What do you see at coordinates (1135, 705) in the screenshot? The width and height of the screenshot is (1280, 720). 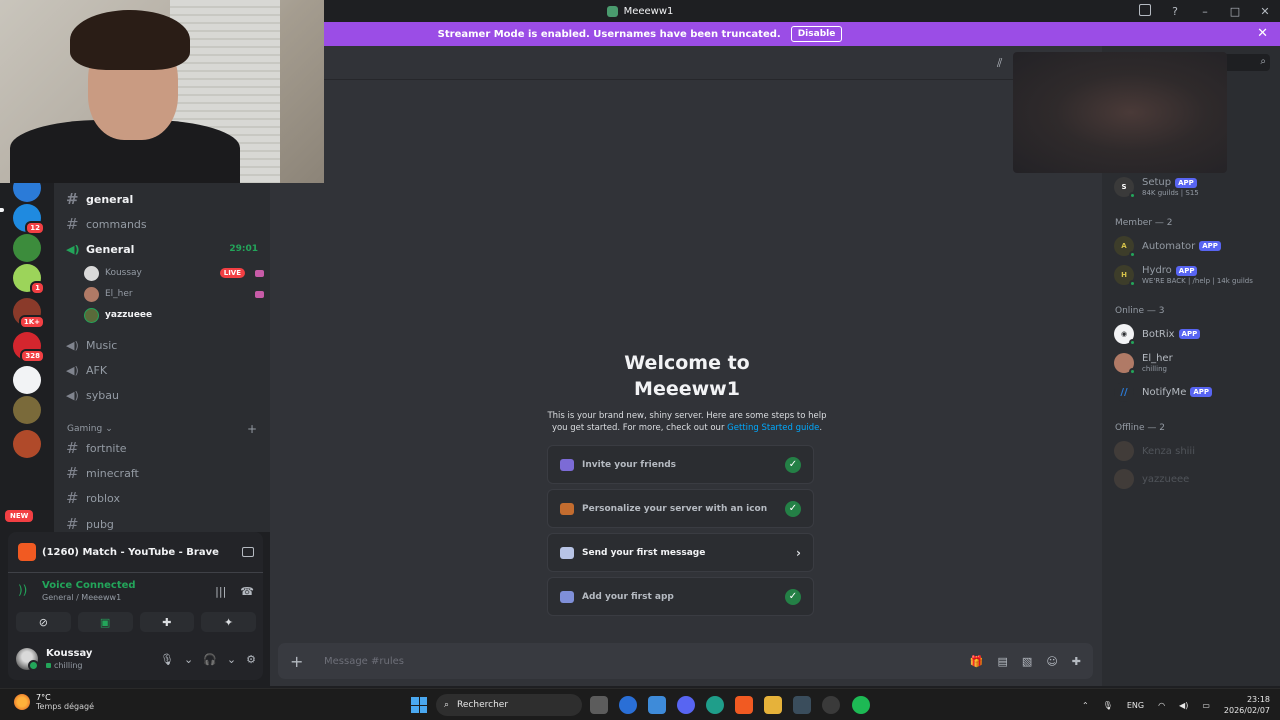 I see `language-indicator: ENG` at bounding box center [1135, 705].